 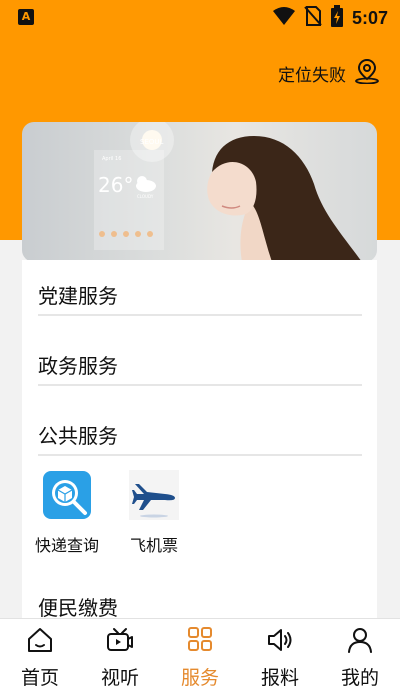 I want to click on banner-temperature: 26°, so click(x=115, y=185).